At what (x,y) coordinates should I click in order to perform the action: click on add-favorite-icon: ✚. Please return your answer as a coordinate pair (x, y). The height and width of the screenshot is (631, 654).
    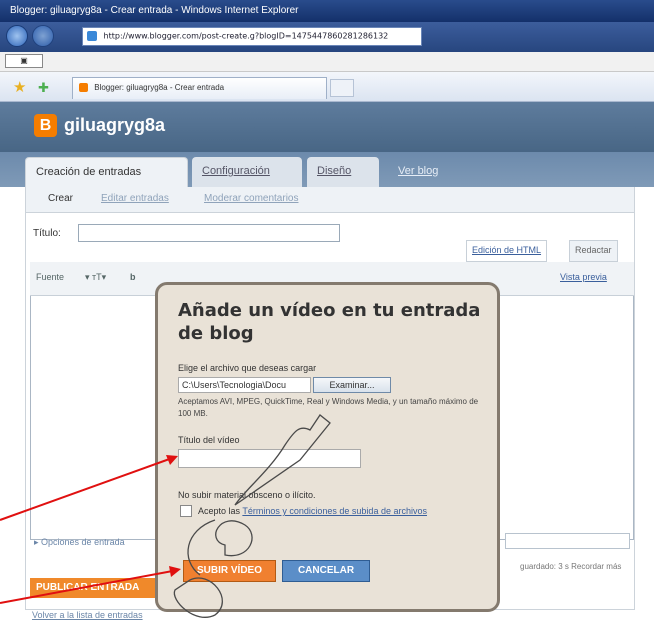
    Looking at the image, I should click on (43, 88).